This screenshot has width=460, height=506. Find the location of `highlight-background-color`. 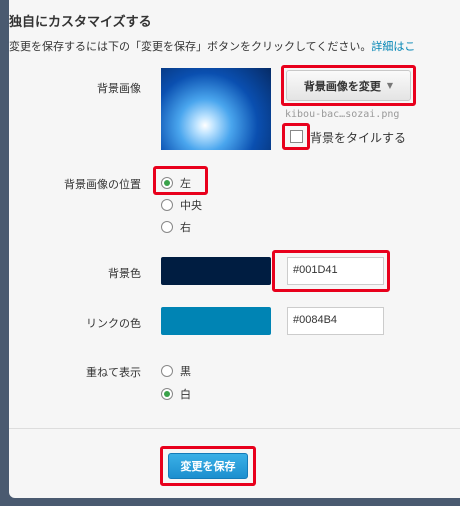

highlight-background-color is located at coordinates (331, 271).